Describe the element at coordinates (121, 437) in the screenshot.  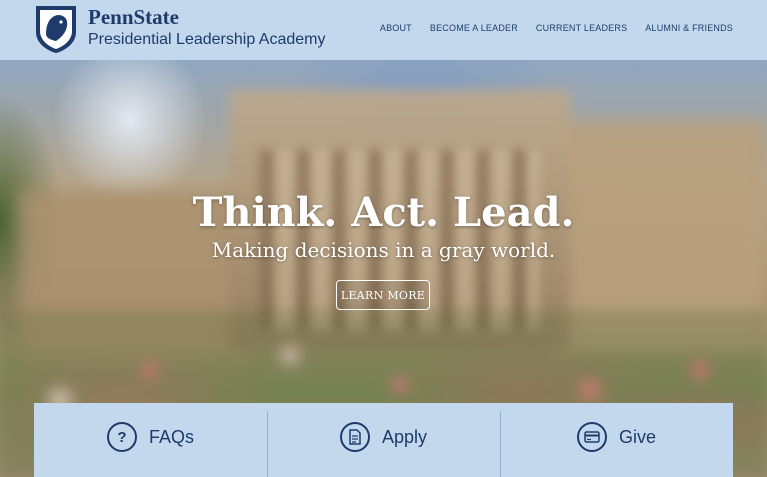
I see `question-icon: ?` at that location.